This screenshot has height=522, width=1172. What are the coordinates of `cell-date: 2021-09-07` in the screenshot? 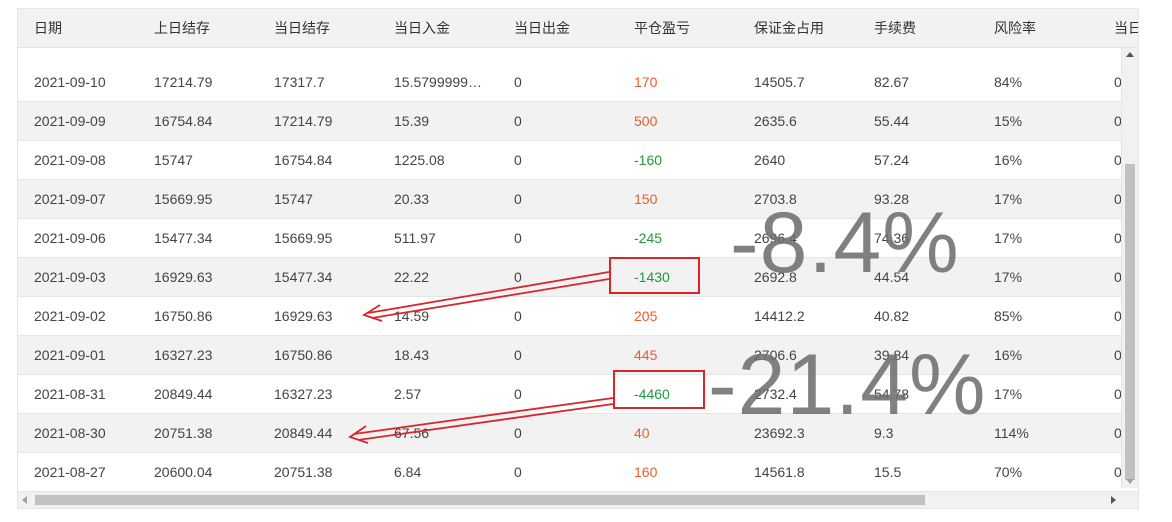 It's located at (70, 199).